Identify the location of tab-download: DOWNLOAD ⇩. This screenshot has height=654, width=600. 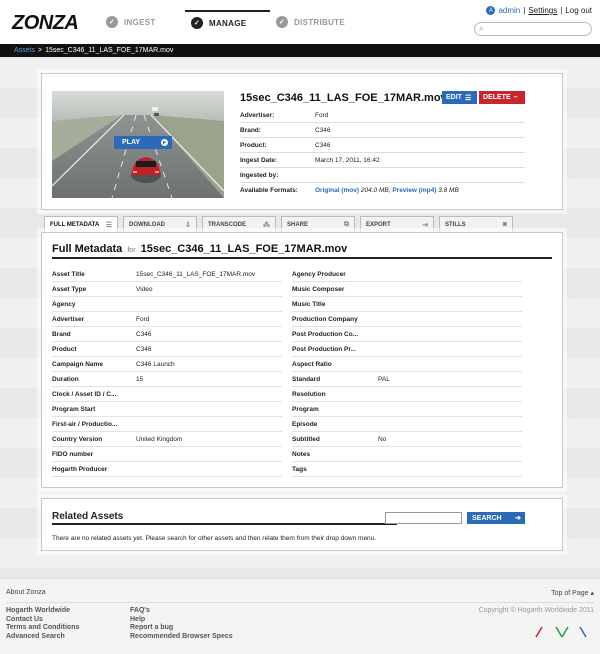
(160, 224).